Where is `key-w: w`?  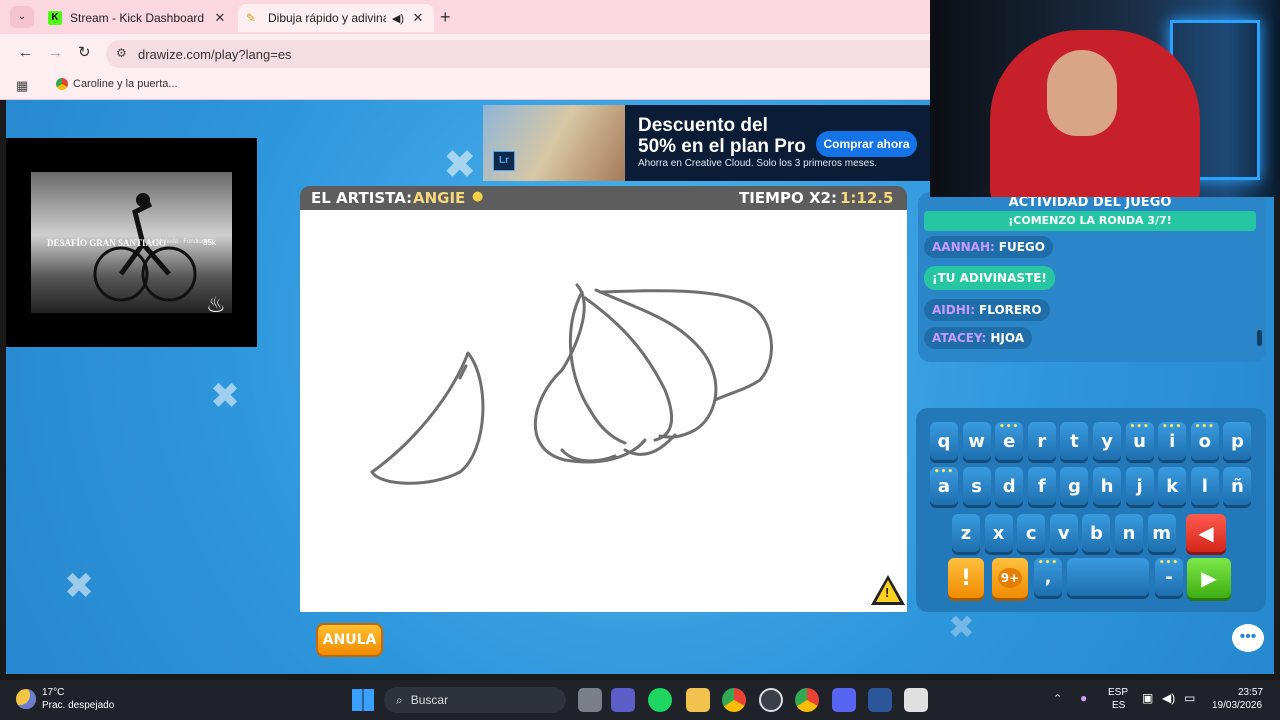 key-w: w is located at coordinates (976, 441).